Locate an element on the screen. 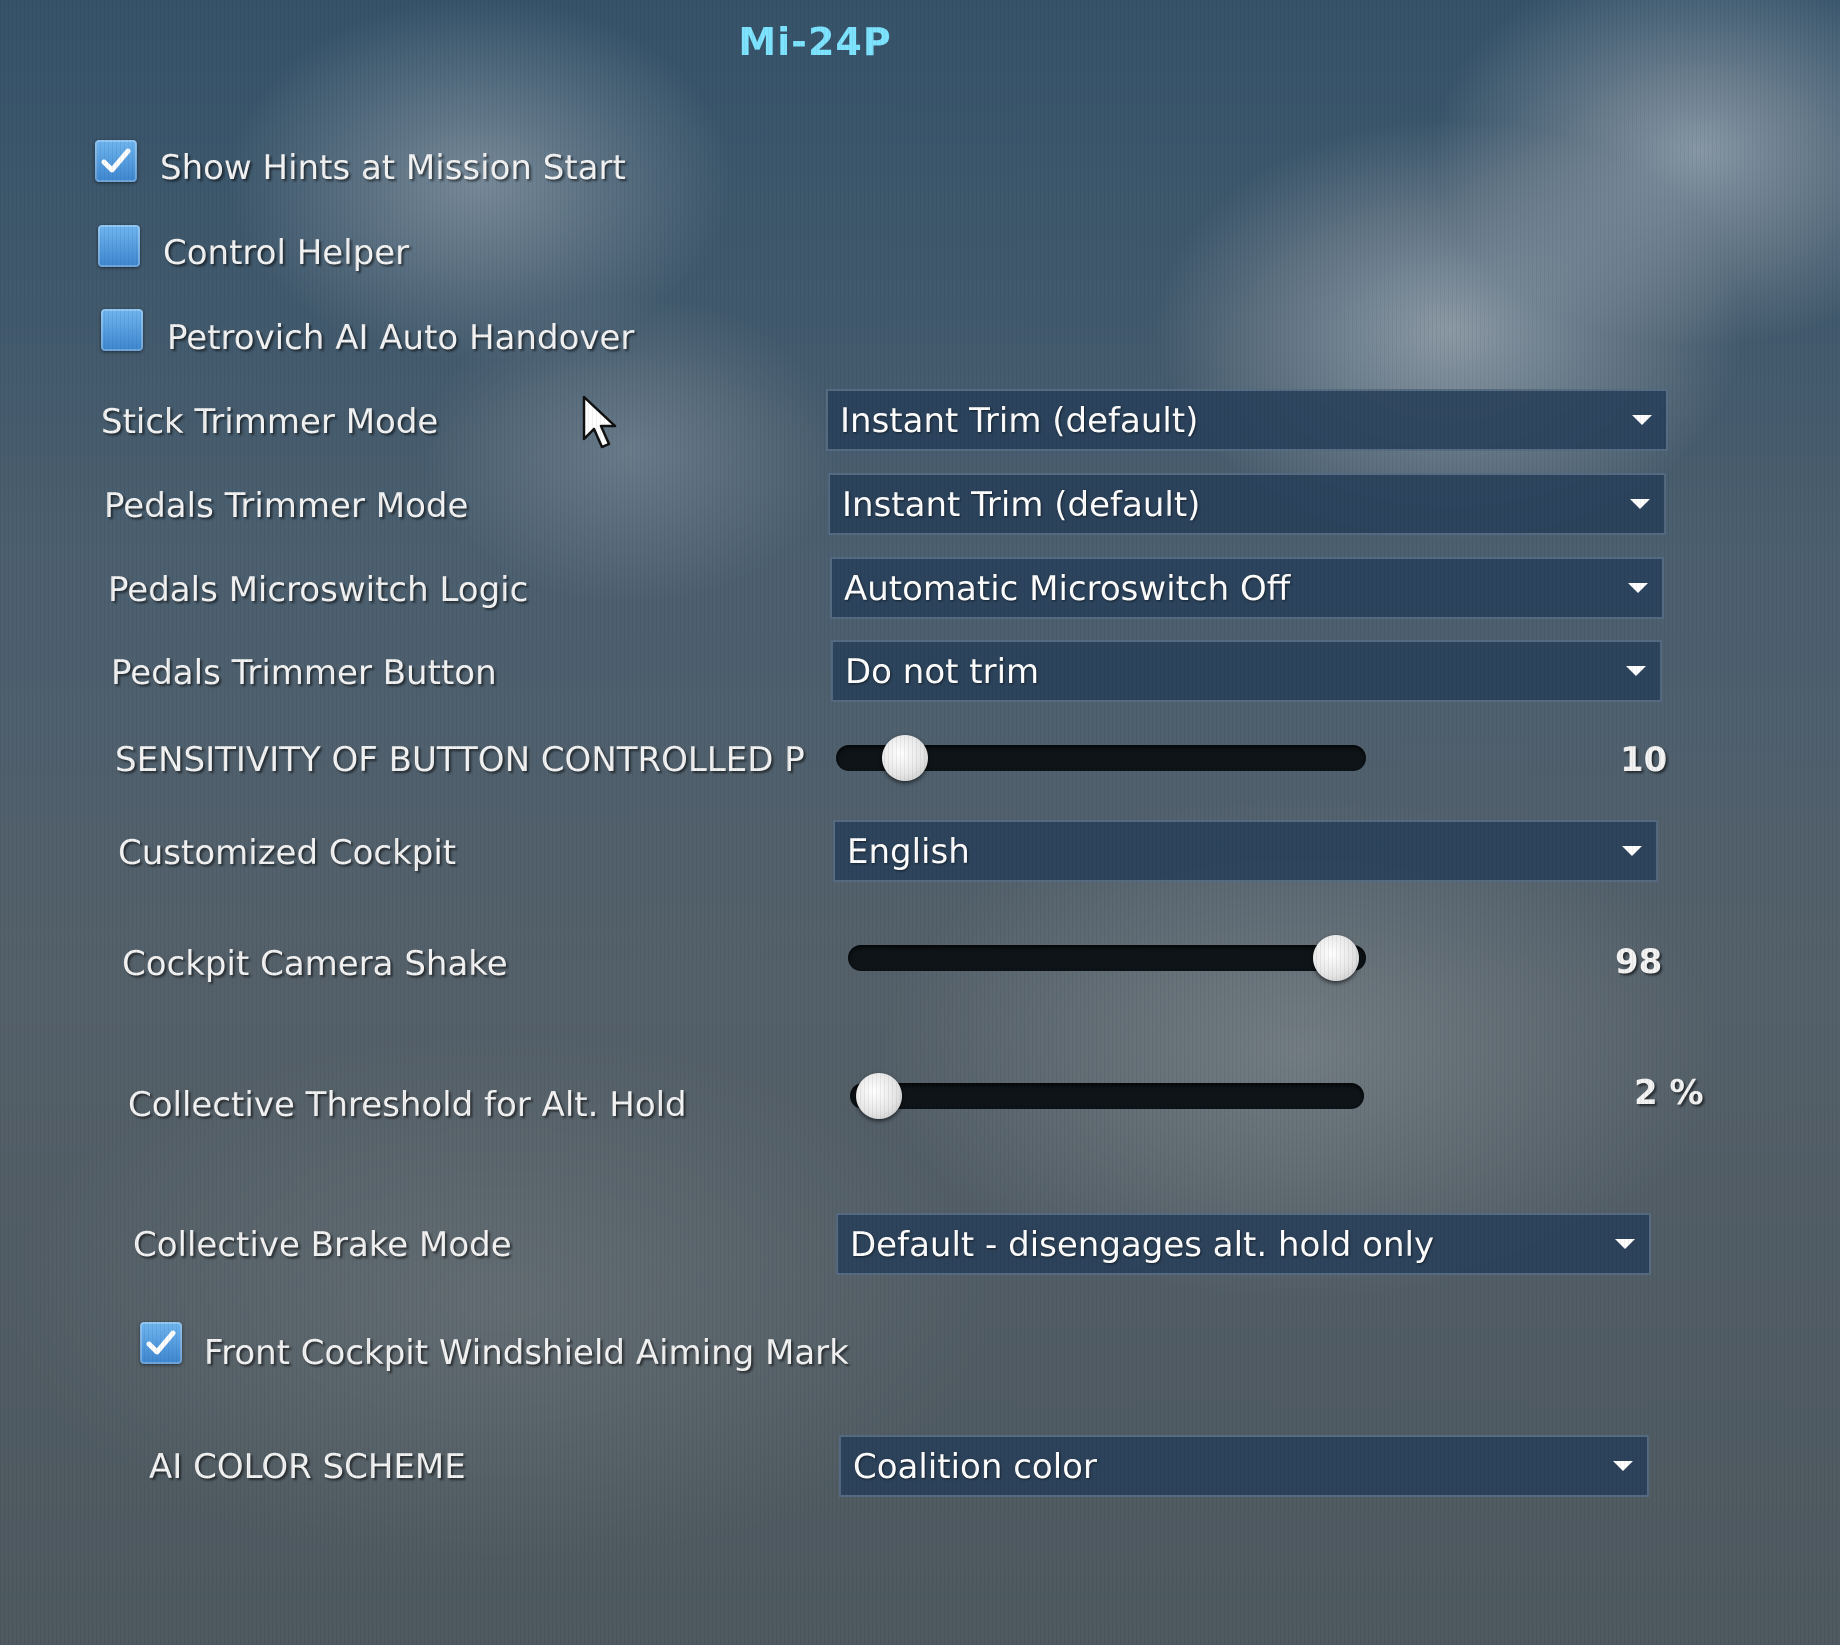  pedals-trimmer-button-dropdown: Do not trim is located at coordinates (1246, 671).